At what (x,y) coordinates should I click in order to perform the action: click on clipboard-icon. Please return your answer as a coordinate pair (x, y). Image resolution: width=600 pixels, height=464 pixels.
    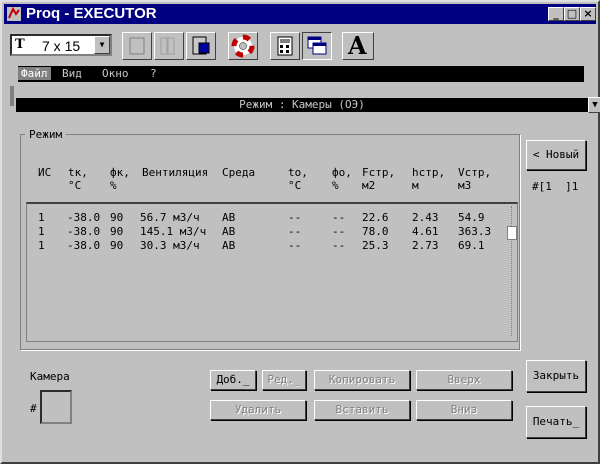
    Looking at the image, I should click on (201, 45).